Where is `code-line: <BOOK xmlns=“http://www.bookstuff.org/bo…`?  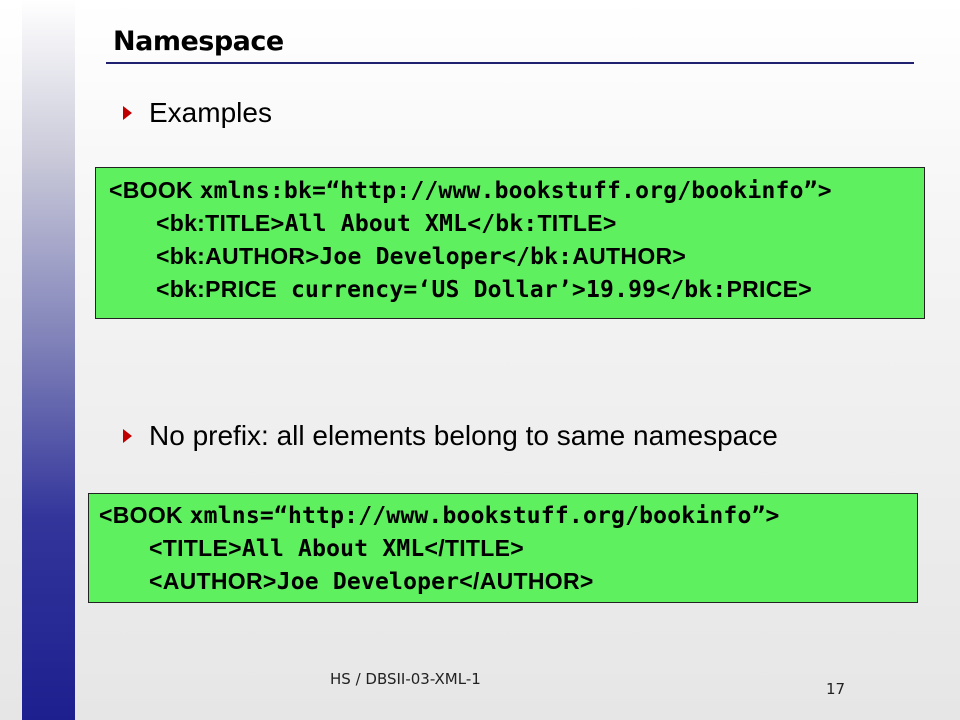
code-line: <BOOK xmlns=“http://www.bookstuff.org/bo… is located at coordinates (439, 515).